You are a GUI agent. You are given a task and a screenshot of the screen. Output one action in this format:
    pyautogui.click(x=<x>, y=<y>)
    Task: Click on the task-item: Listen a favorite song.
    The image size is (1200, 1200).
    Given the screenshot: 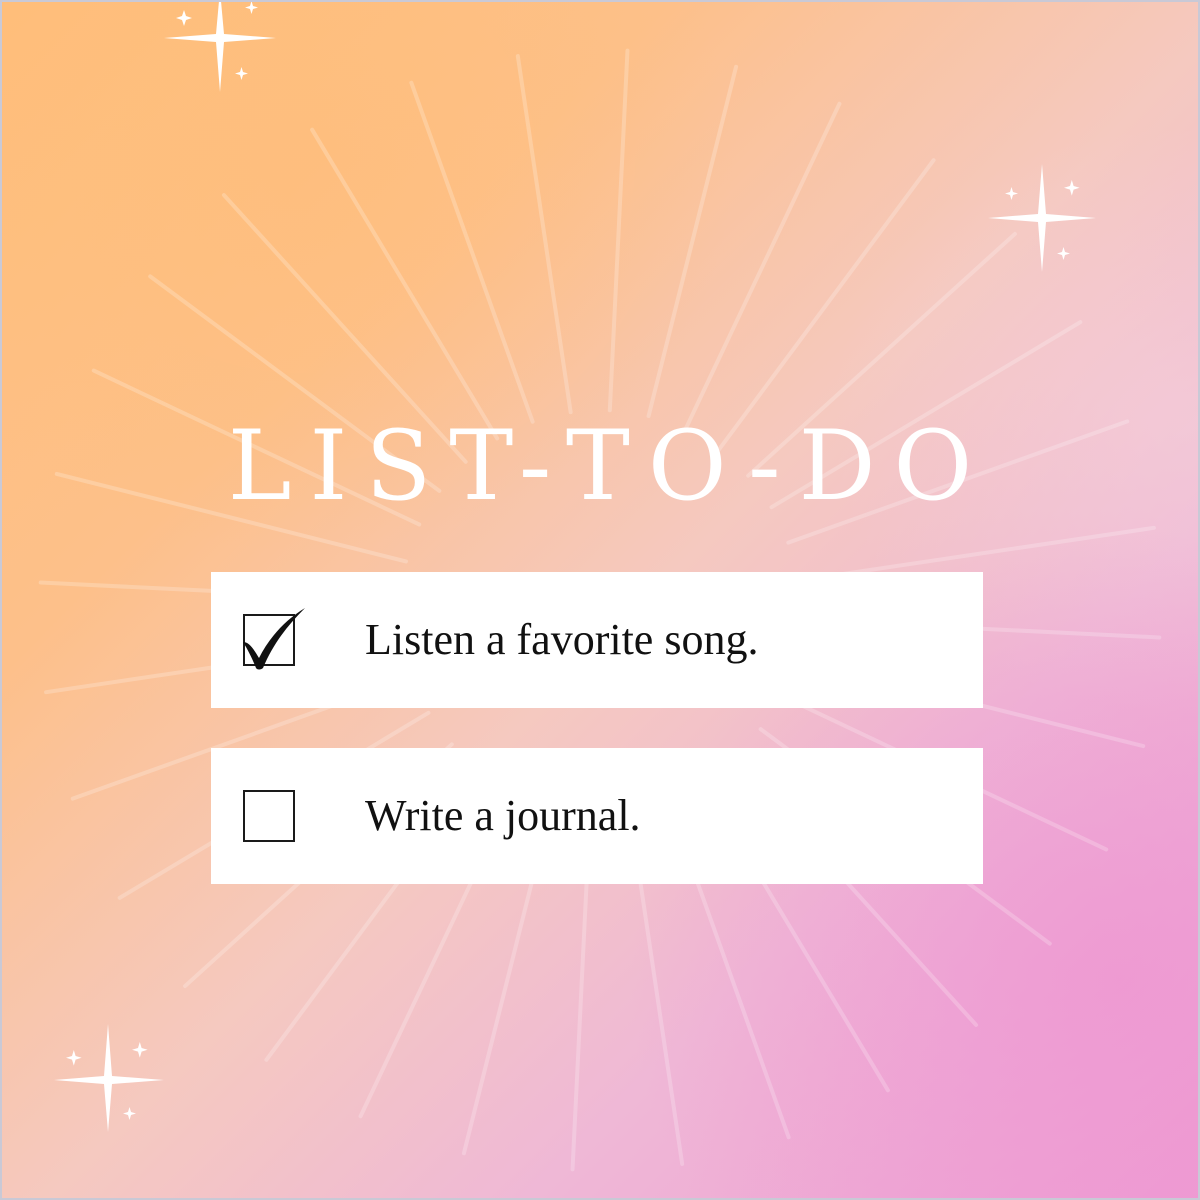 What is the action you would take?
    pyautogui.click(x=597, y=640)
    